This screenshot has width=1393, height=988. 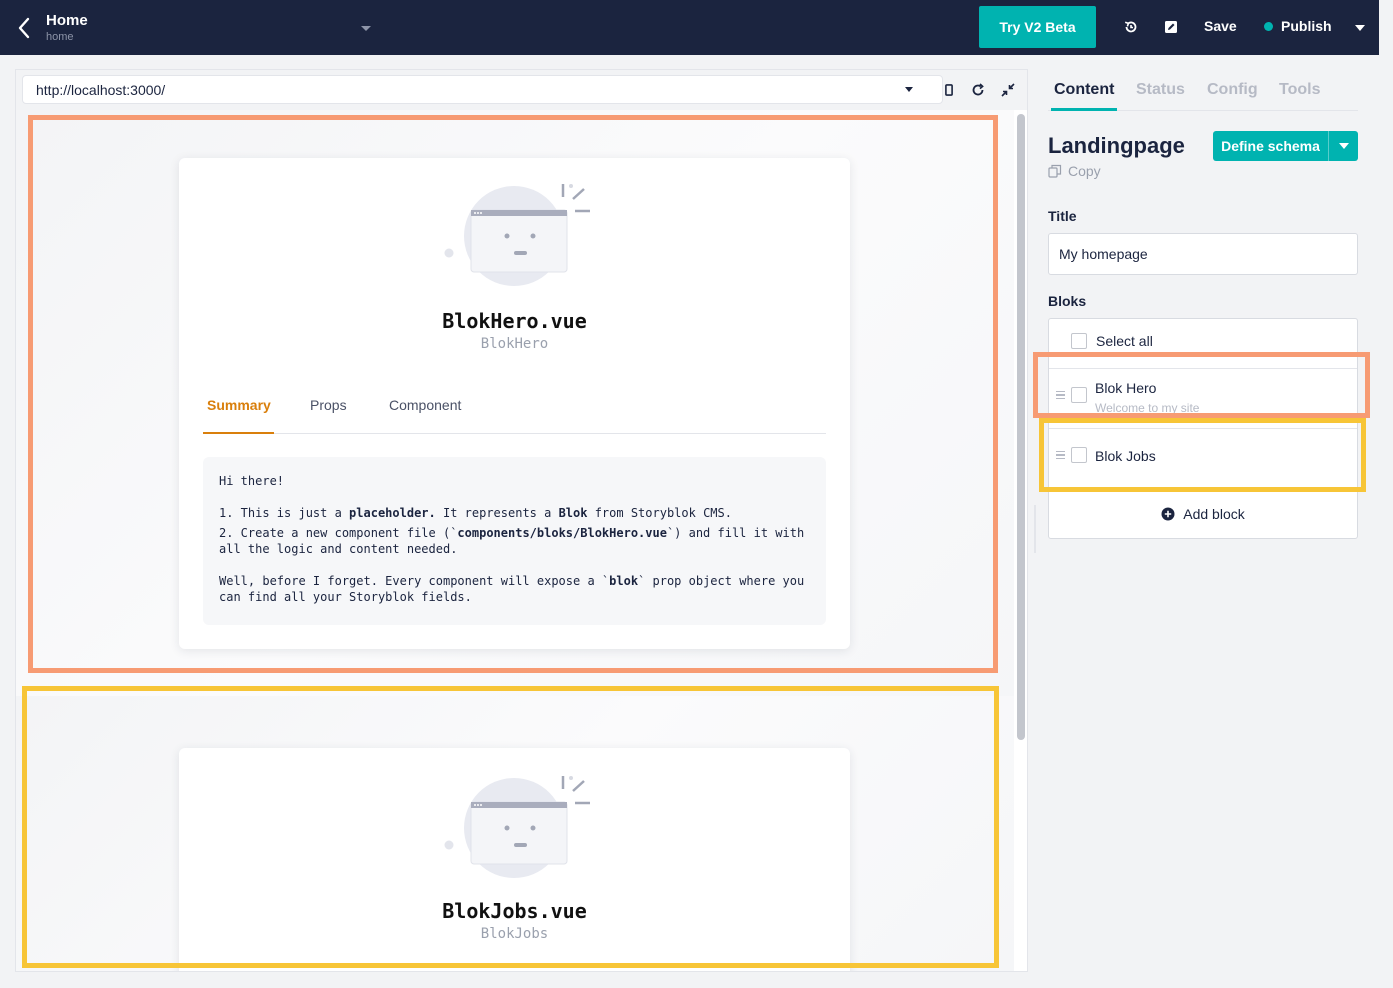 I want to click on preview-url-bar: http://localhost:3000/, so click(x=521, y=90).